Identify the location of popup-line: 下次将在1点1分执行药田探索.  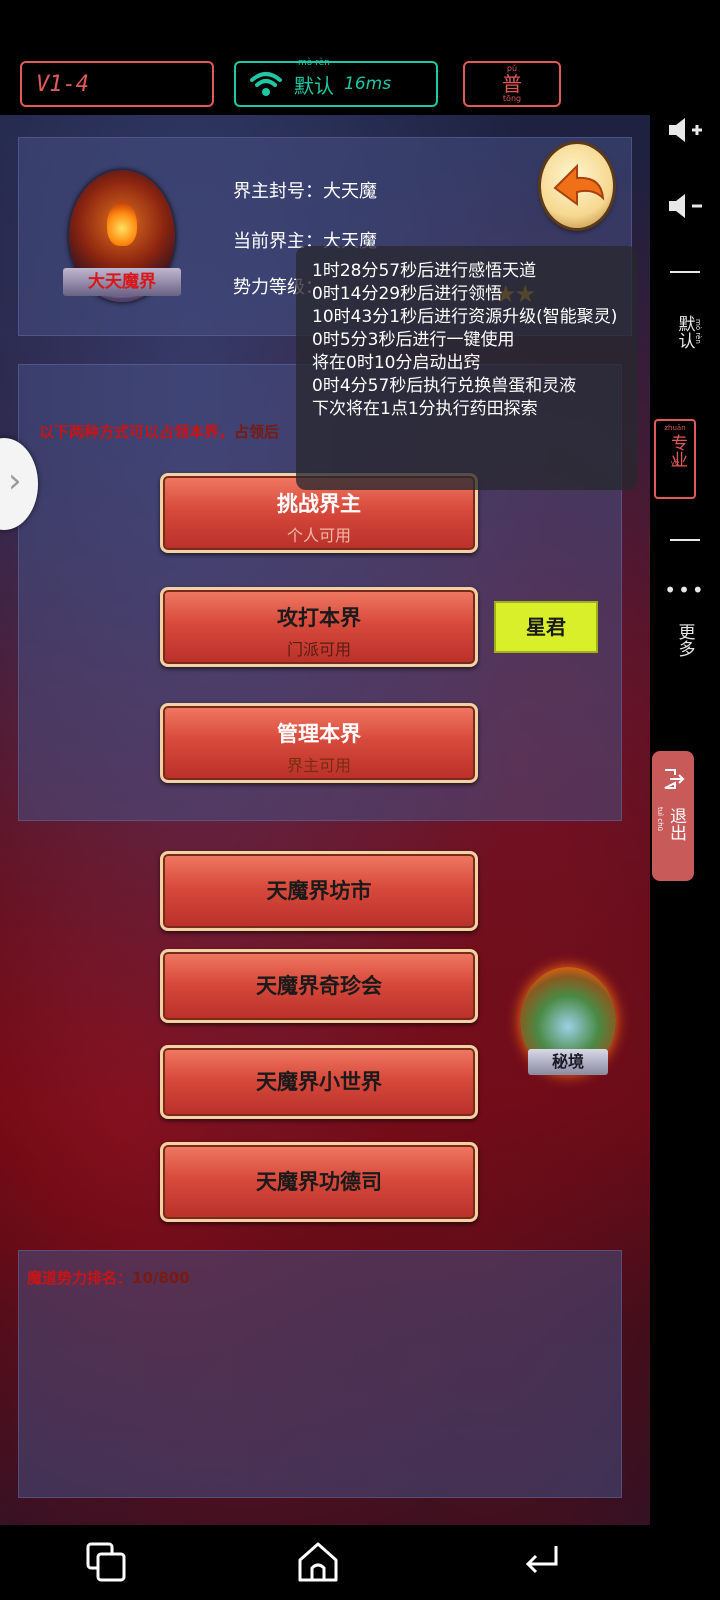
(425, 409).